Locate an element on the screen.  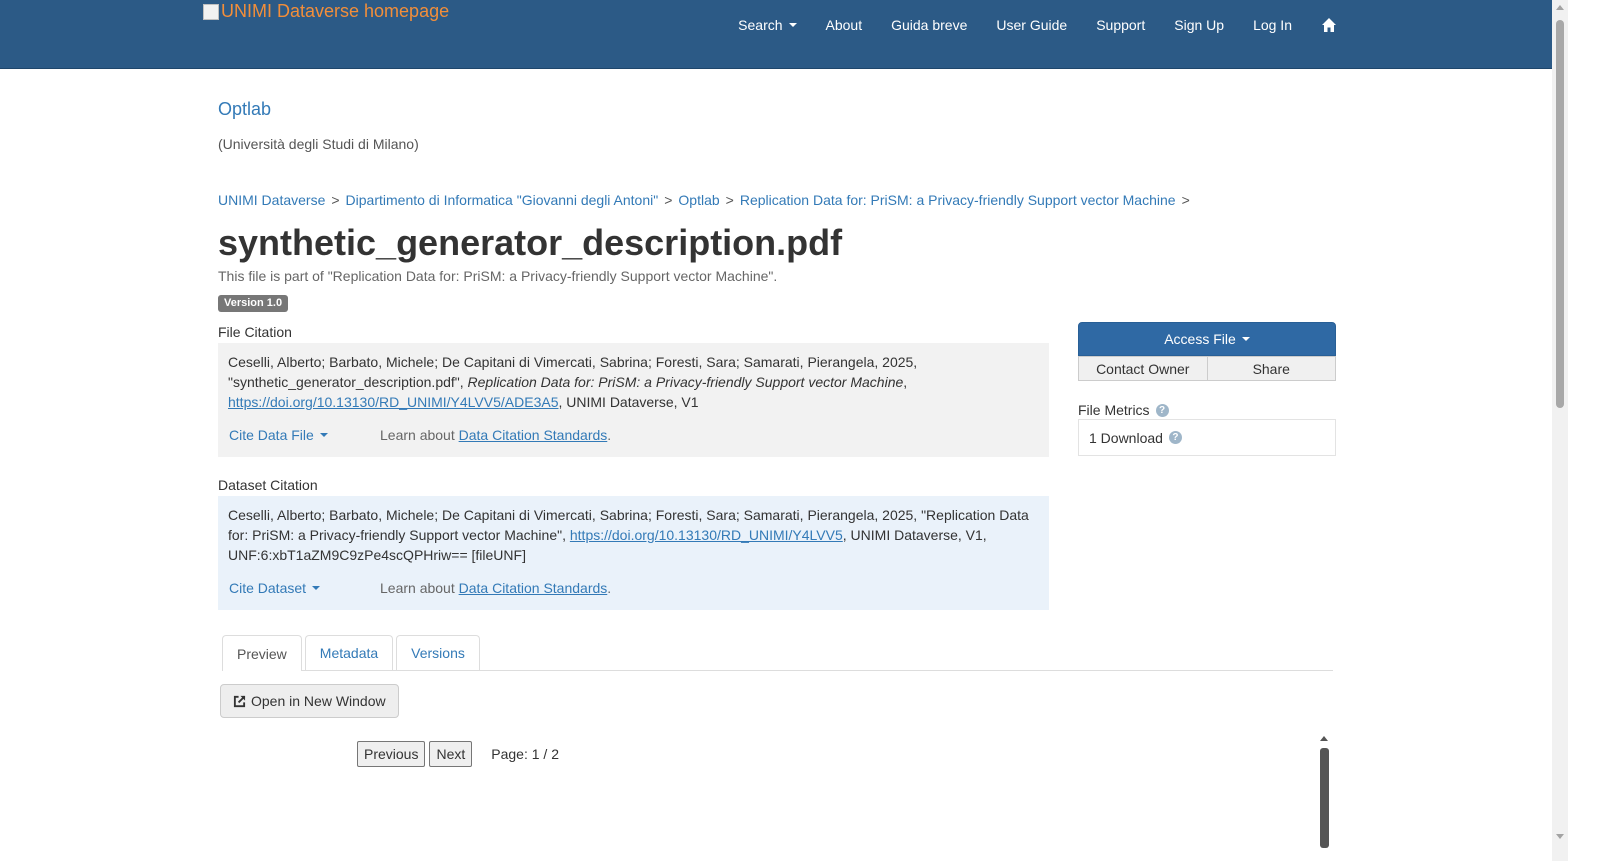
open-in-new-window-button: Open in New Window is located at coordinates (309, 701).